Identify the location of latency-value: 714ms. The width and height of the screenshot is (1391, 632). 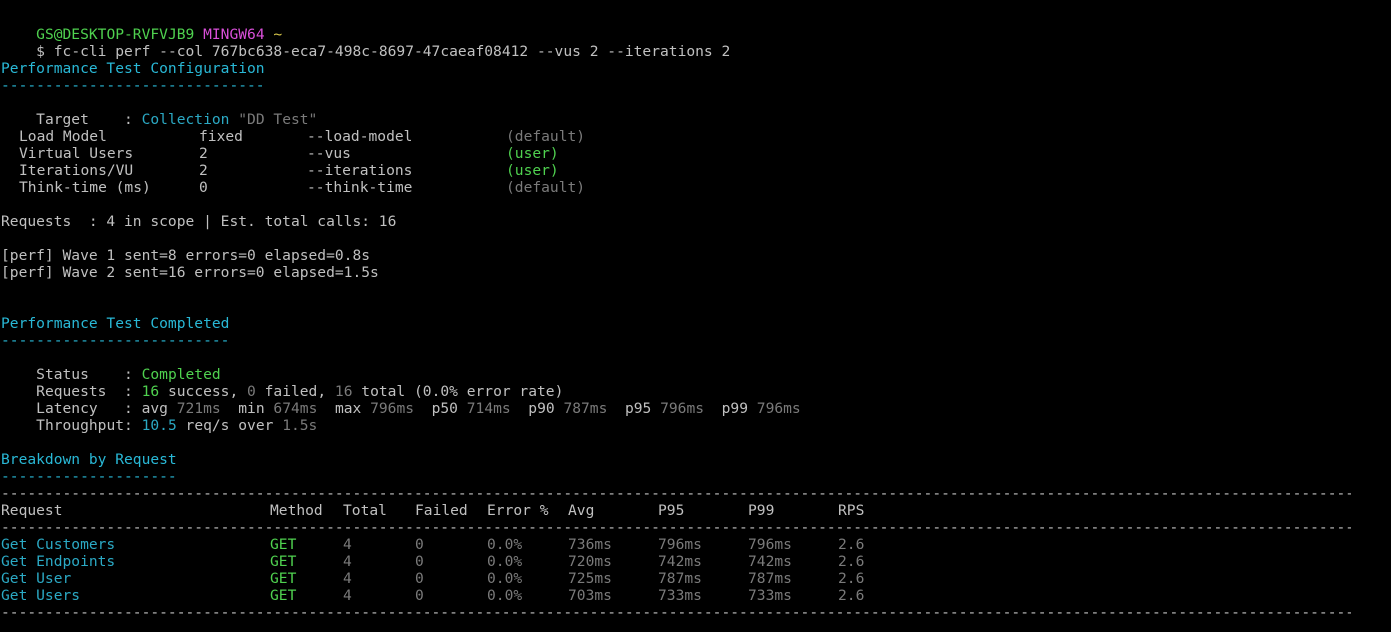
(488, 408).